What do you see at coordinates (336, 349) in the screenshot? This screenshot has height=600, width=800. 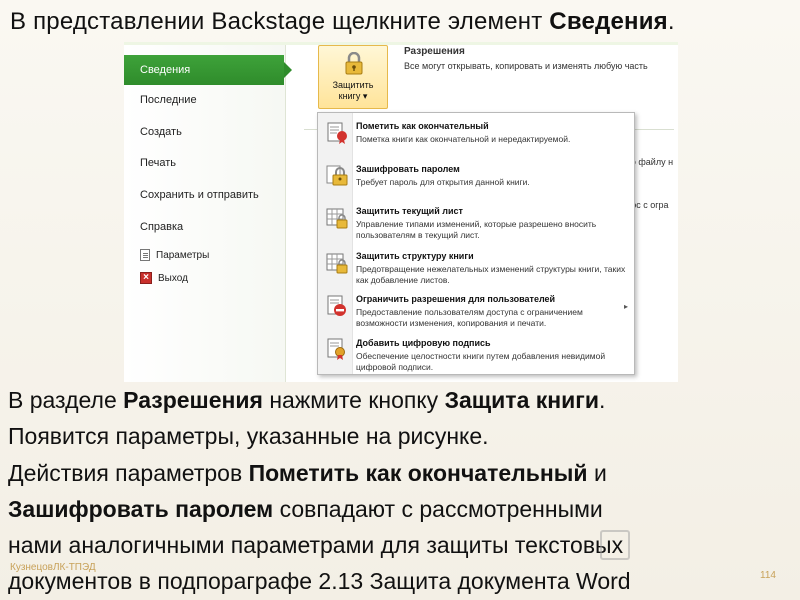 I see `digital-signature-icon` at bounding box center [336, 349].